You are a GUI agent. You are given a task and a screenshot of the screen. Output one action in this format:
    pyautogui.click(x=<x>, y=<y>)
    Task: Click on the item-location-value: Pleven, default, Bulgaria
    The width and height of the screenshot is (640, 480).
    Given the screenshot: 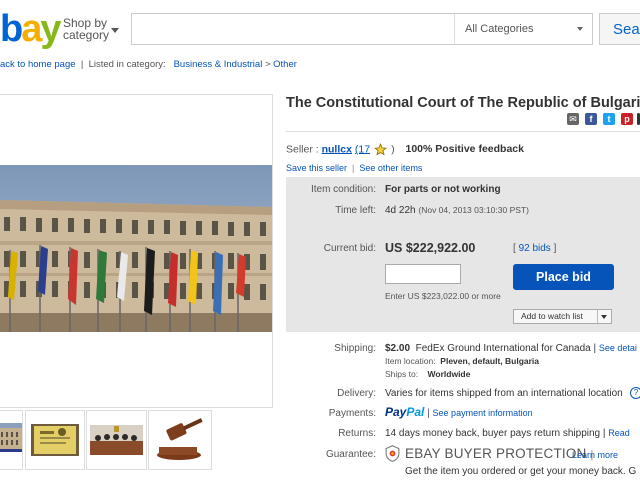 What is the action you would take?
    pyautogui.click(x=490, y=361)
    